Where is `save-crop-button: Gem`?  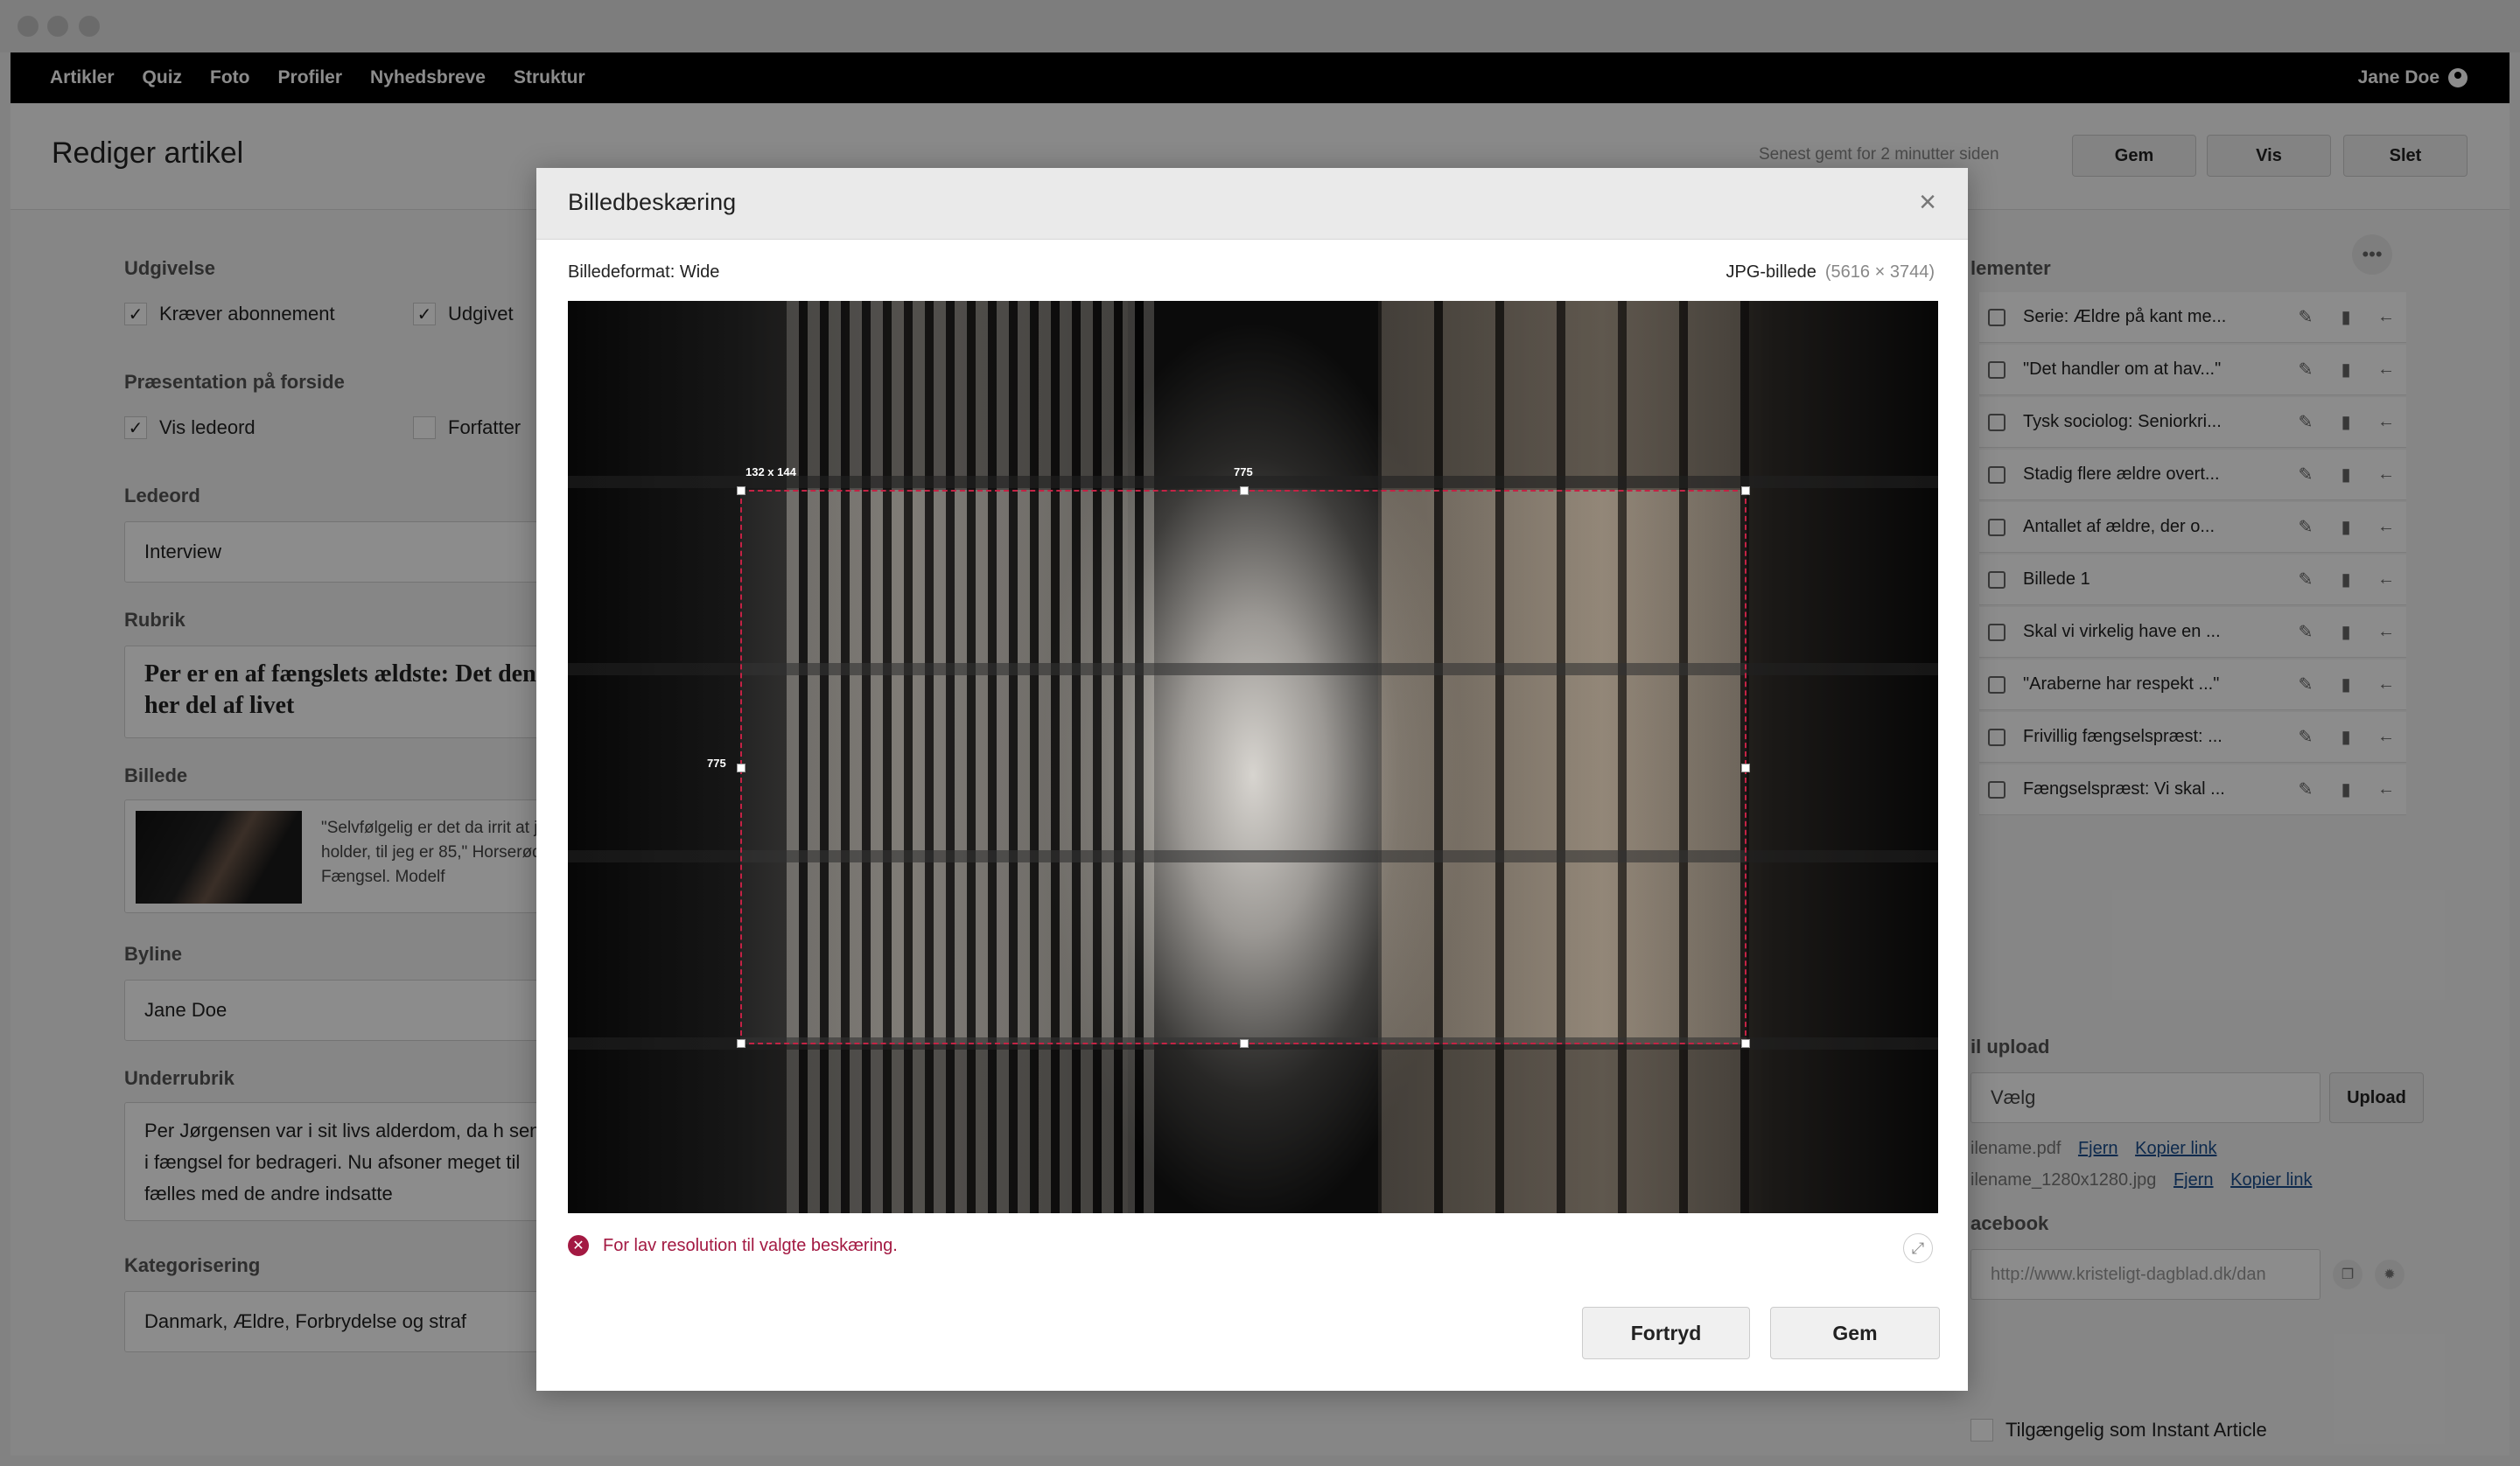
save-crop-button: Gem is located at coordinates (1855, 1333).